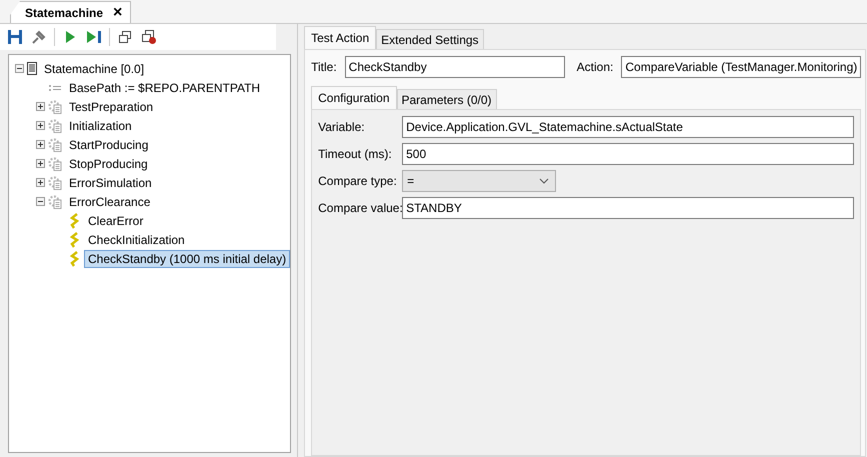 The width and height of the screenshot is (867, 457). Describe the element at coordinates (149, 37) in the screenshot. I see `windows-stop-icon` at that location.